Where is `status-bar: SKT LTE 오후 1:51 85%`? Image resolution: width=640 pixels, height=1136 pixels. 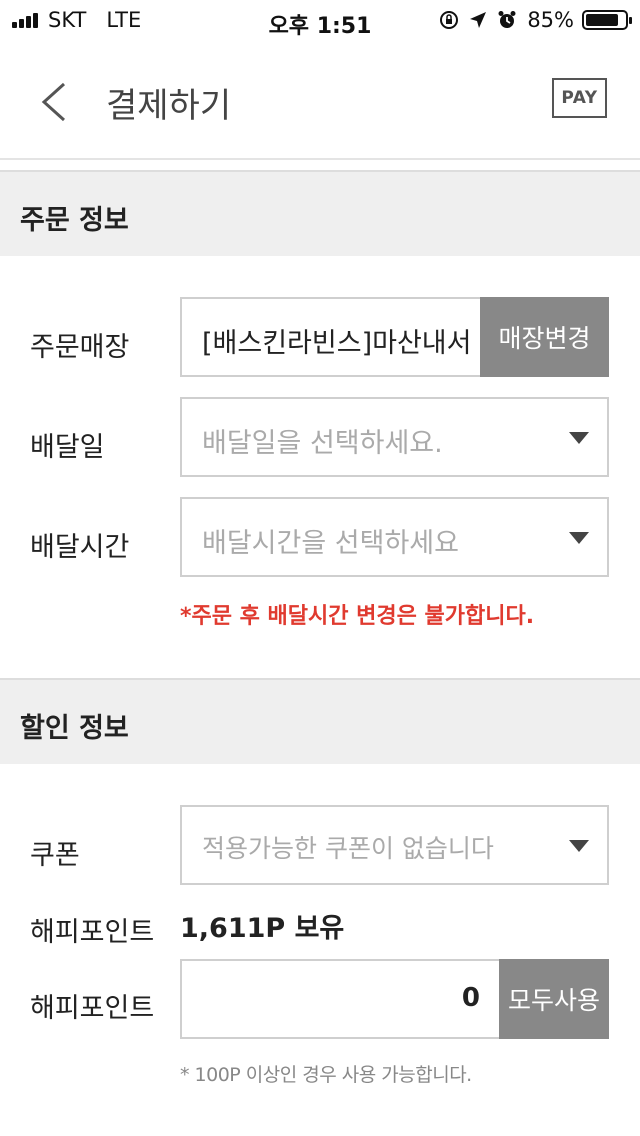
status-bar: SKT LTE 오후 1:51 85% is located at coordinates (320, 20).